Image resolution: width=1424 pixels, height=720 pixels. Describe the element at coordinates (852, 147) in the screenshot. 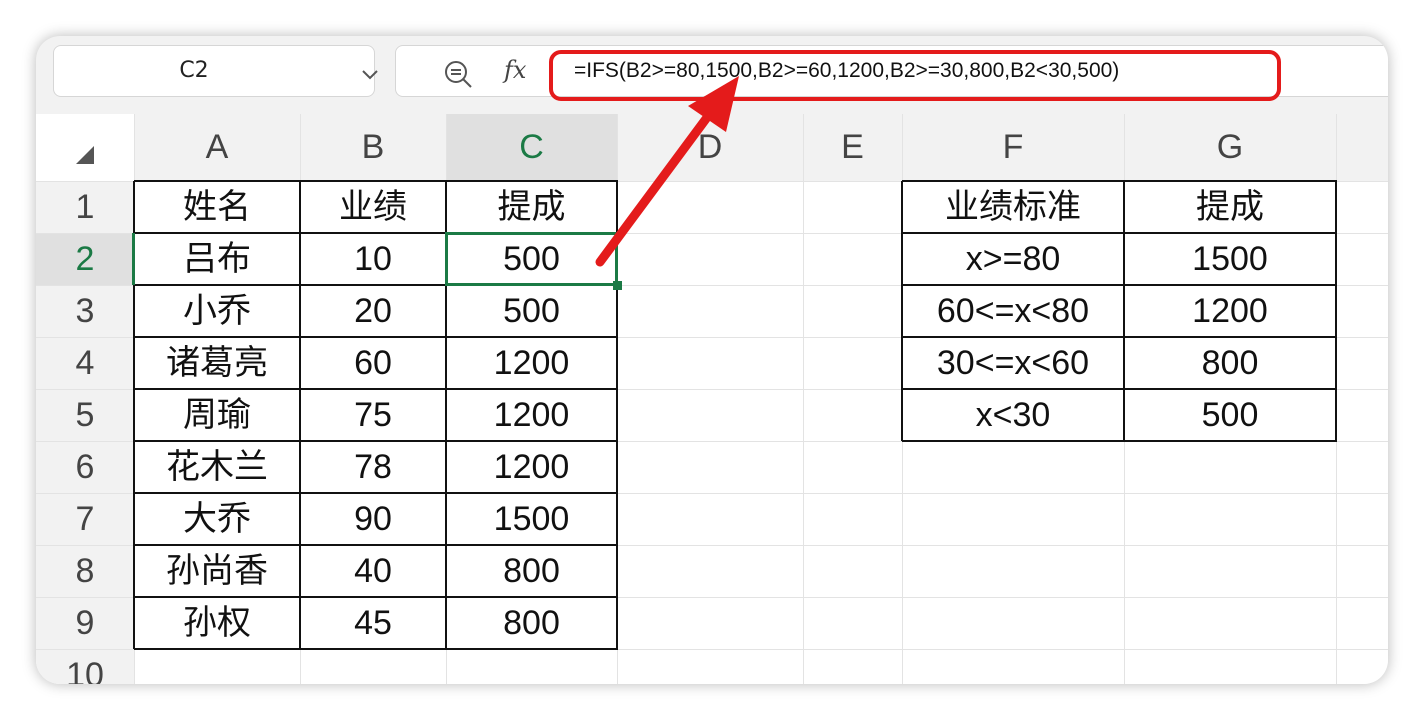

I see `column-header-e: E` at that location.